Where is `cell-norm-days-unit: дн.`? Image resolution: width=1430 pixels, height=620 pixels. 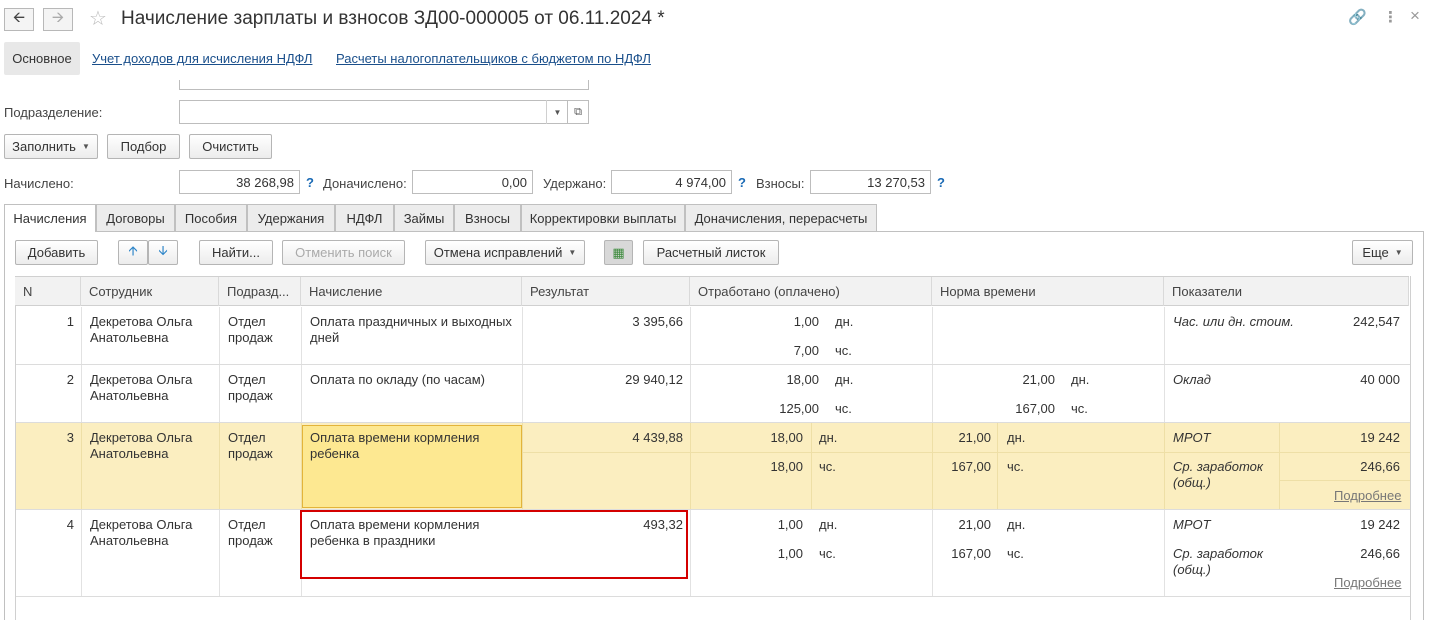
cell-norm-days-unit: дн. is located at coordinates (1016, 437).